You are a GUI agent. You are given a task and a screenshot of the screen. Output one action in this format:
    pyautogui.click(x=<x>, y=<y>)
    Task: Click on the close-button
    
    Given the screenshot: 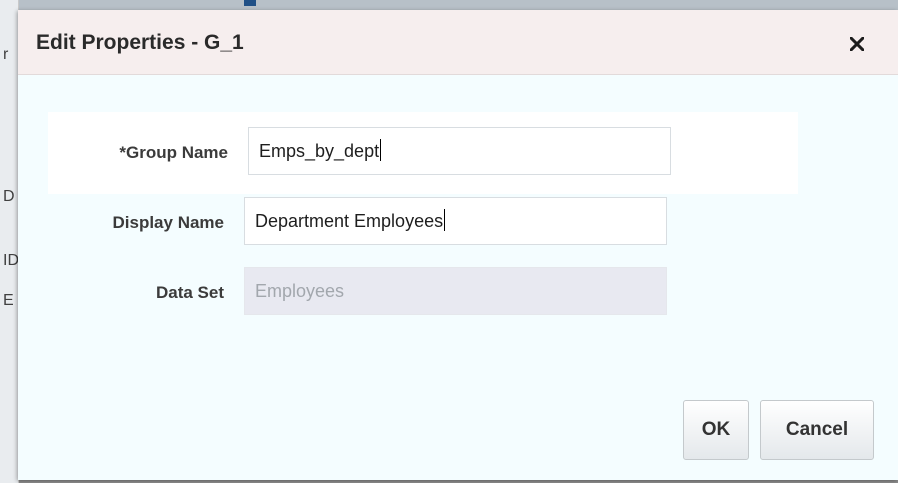 What is the action you would take?
    pyautogui.click(x=856, y=44)
    